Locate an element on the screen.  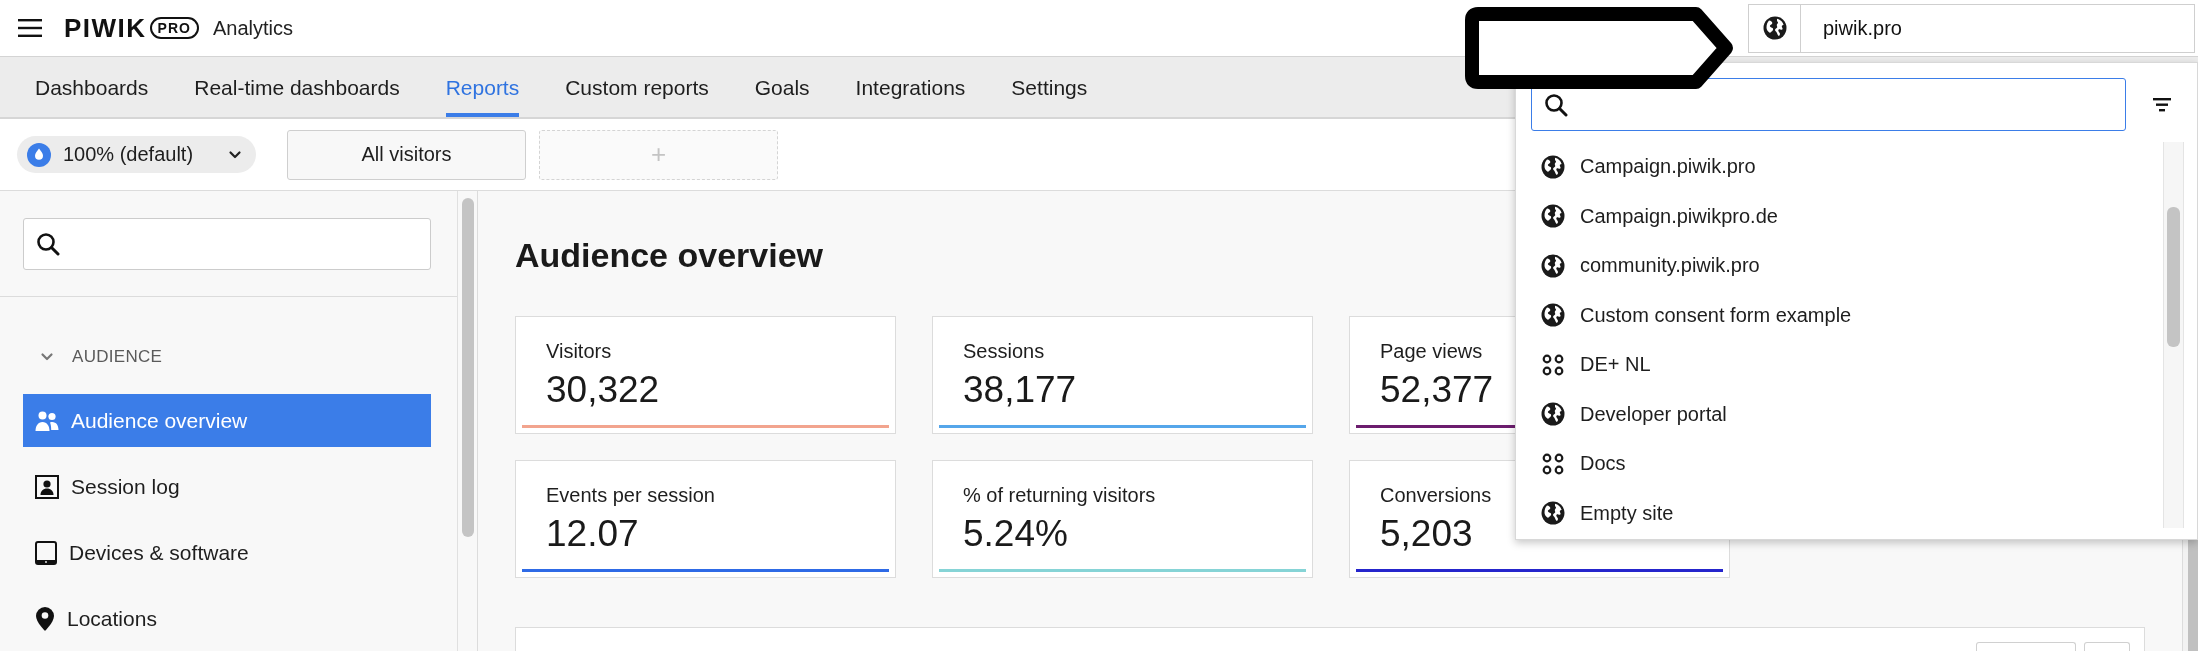
nav-tab: Goals is located at coordinates (782, 87).